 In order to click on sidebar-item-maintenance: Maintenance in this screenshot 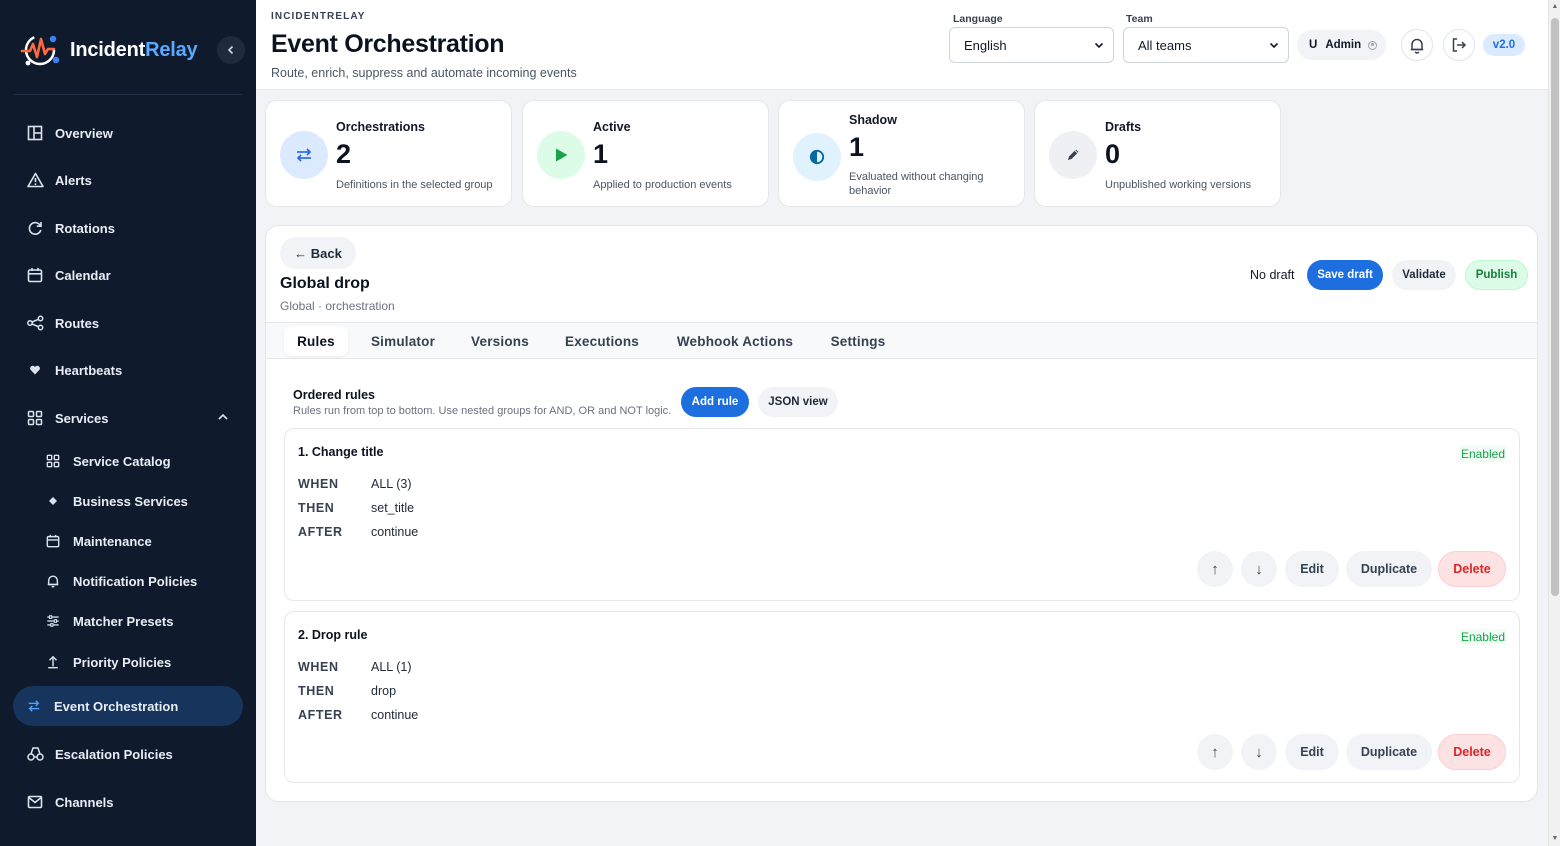, I will do `click(137, 541)`.